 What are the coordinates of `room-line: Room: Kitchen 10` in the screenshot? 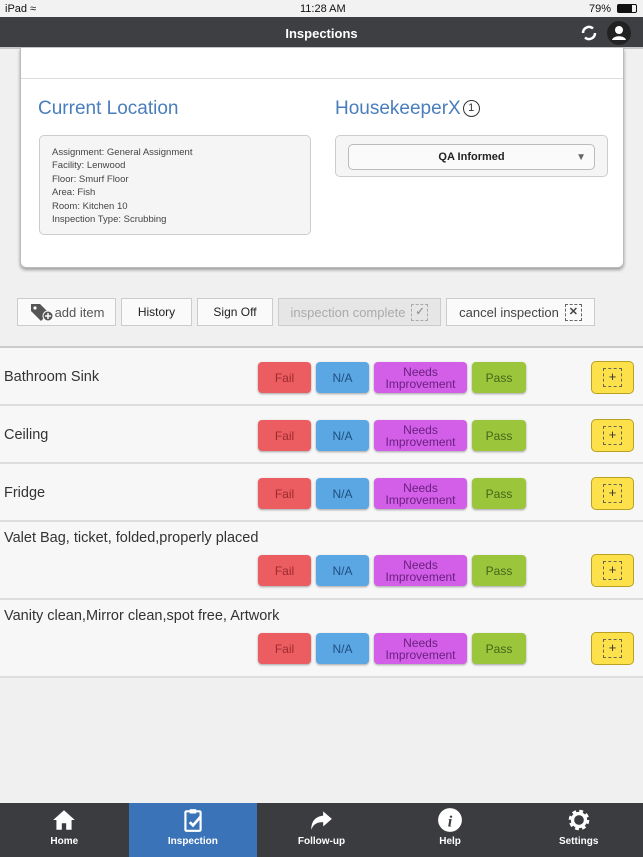 It's located at (90, 206).